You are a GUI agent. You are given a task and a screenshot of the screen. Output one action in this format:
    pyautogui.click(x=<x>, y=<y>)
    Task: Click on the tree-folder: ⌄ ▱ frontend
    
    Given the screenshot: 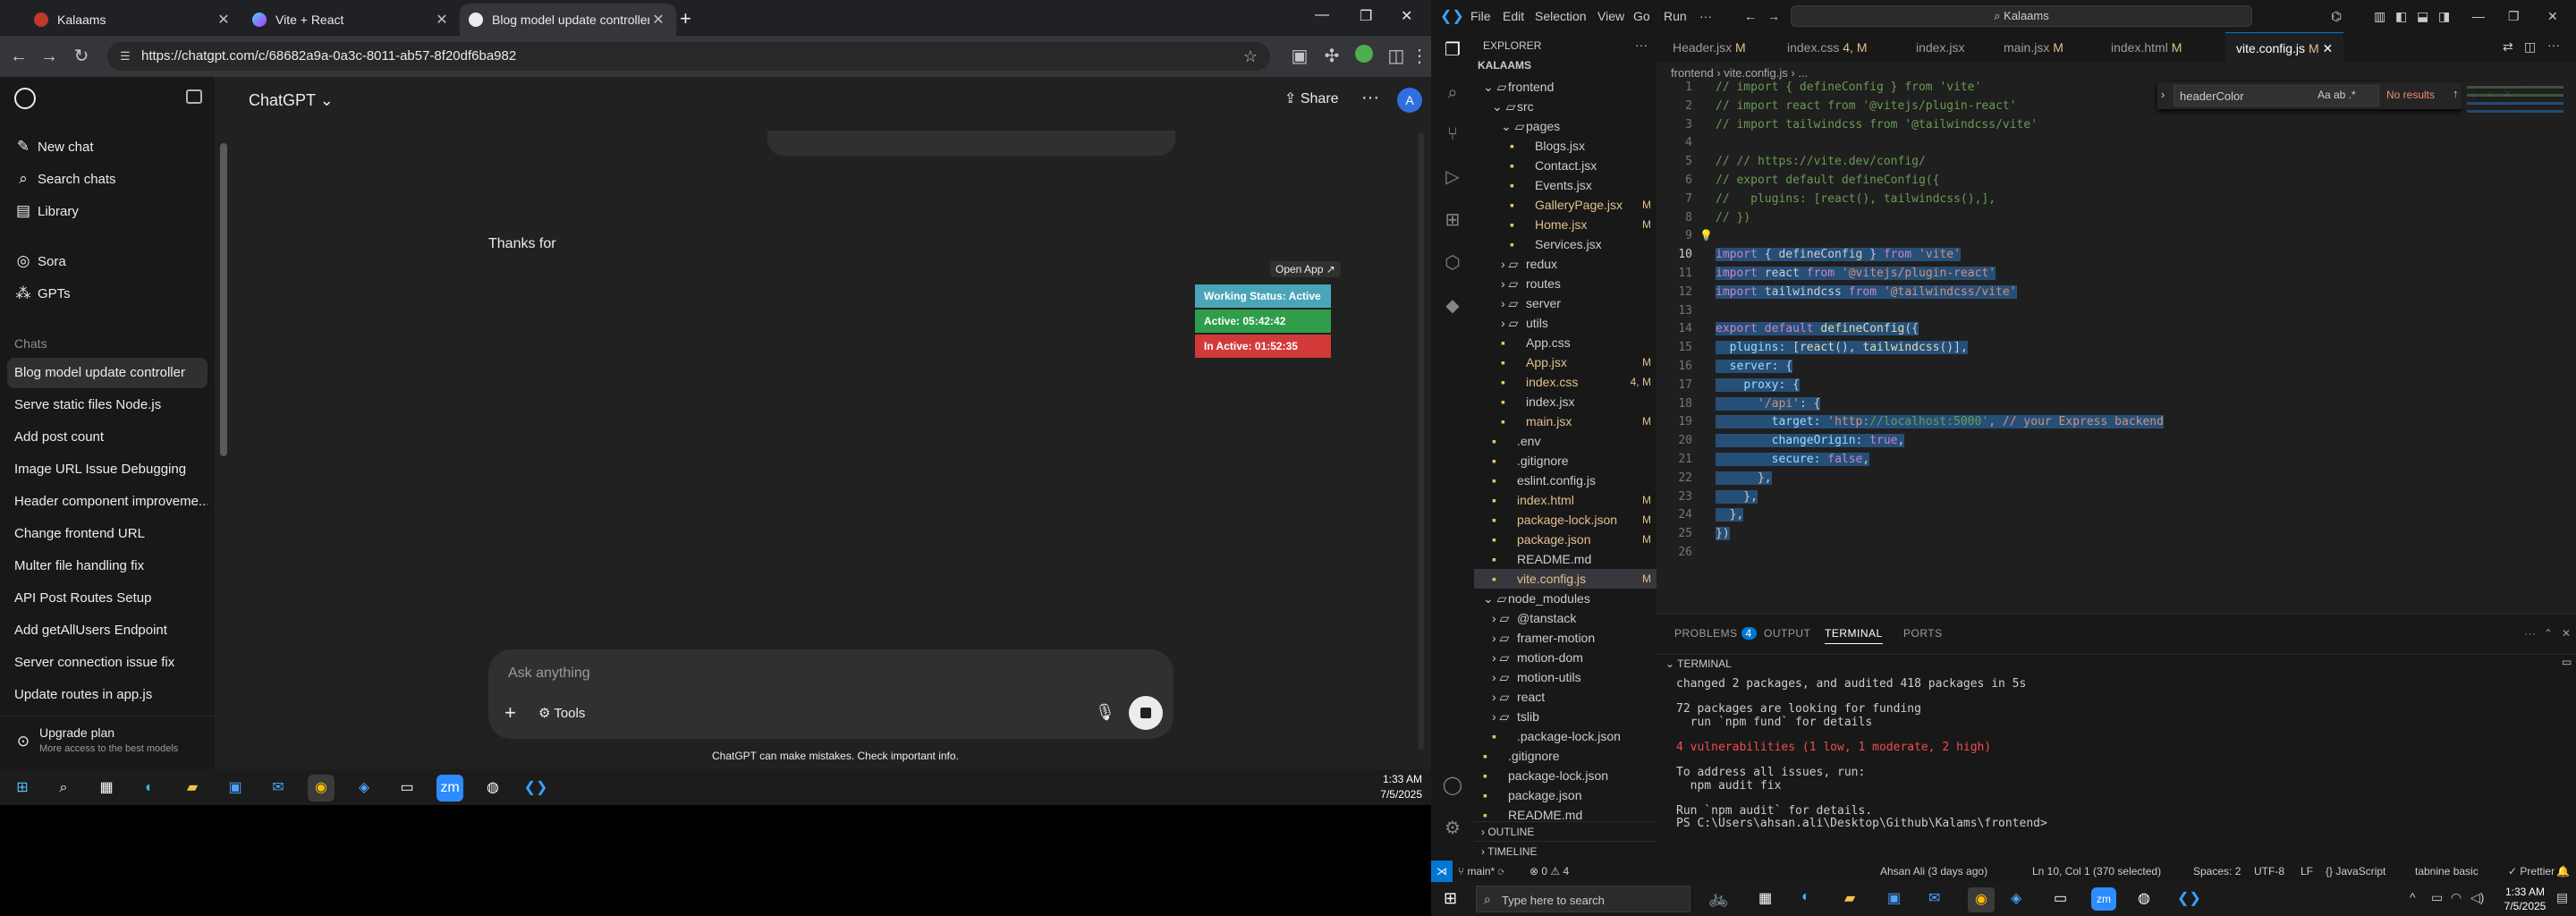 What is the action you would take?
    pyautogui.click(x=1570, y=87)
    